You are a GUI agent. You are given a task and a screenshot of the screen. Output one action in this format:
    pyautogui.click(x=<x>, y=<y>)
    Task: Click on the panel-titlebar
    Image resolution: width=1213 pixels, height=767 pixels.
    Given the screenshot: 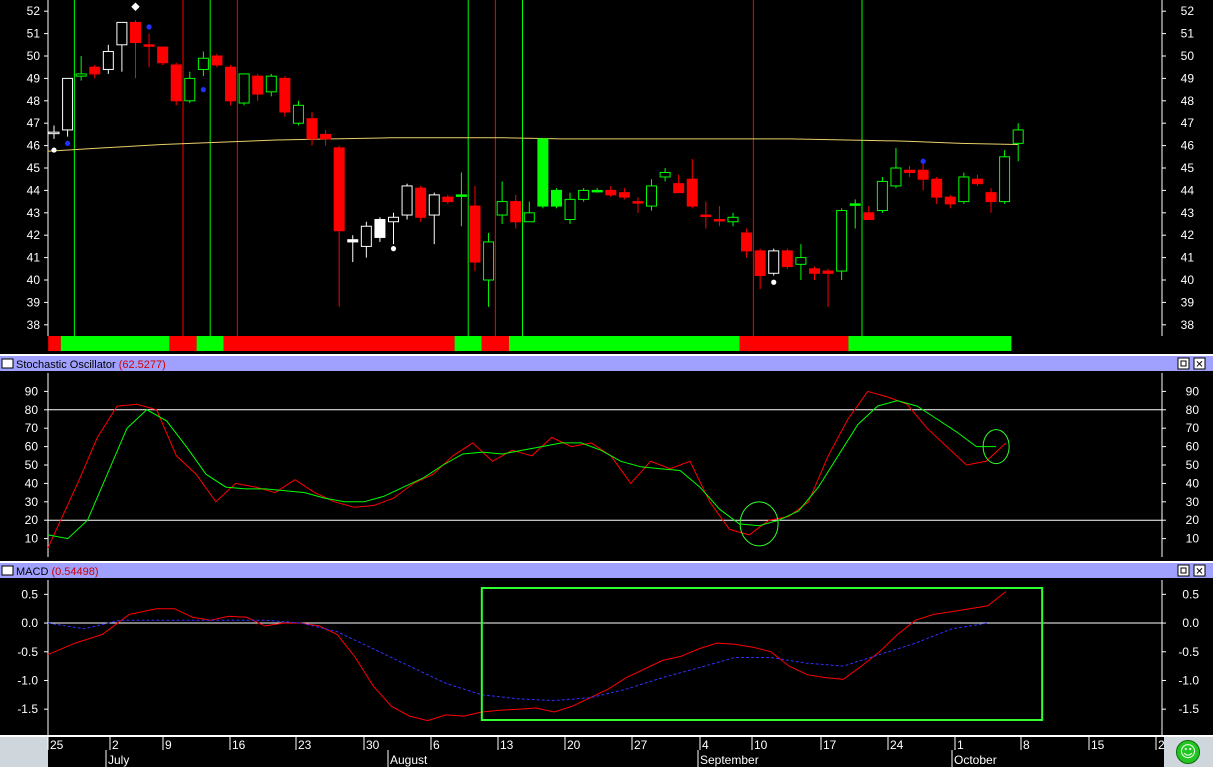 What is the action you would take?
    pyautogui.click(x=606, y=570)
    